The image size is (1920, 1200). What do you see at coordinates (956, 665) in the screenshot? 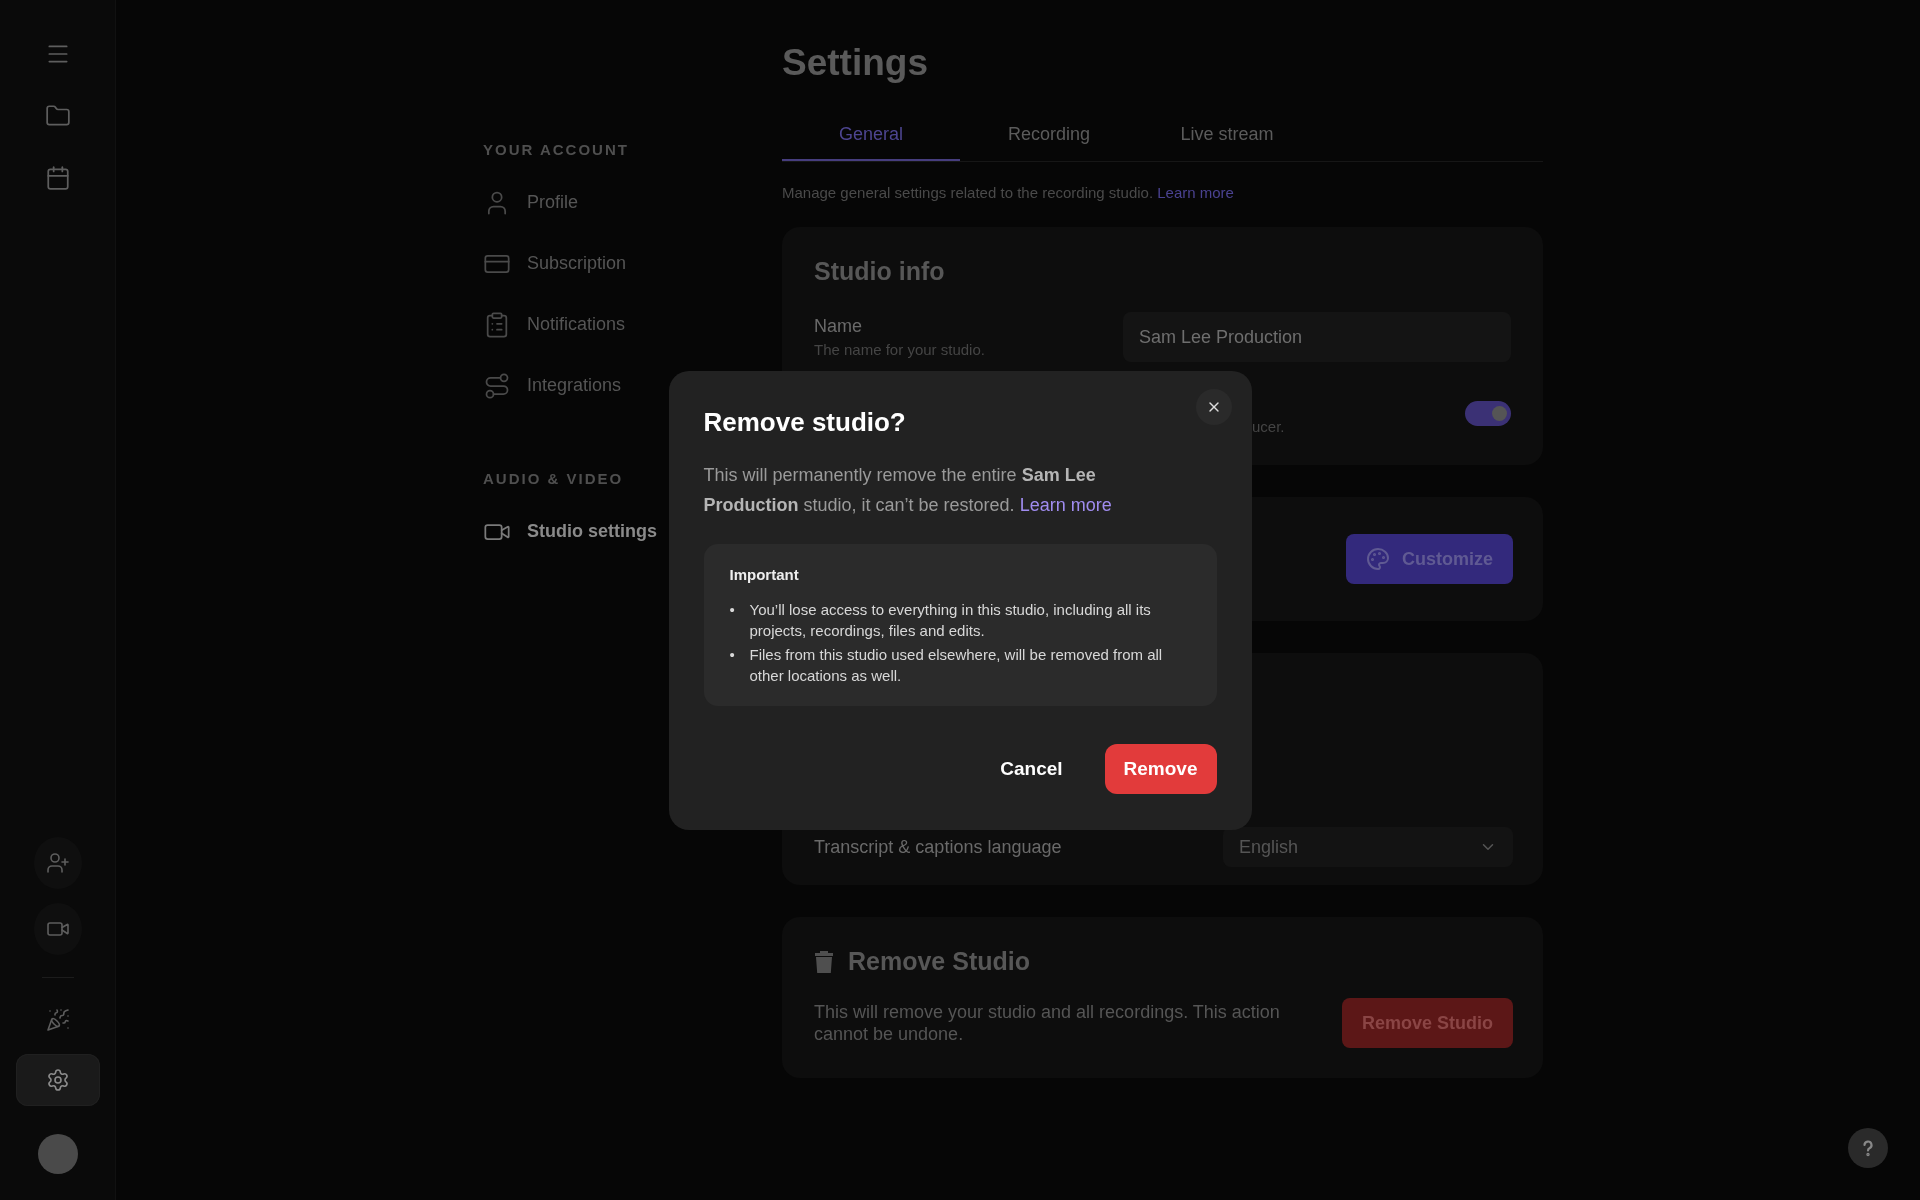
I see `notice-item: Files from this studio used elsewhere, will be removed from all other locations as well.` at bounding box center [956, 665].